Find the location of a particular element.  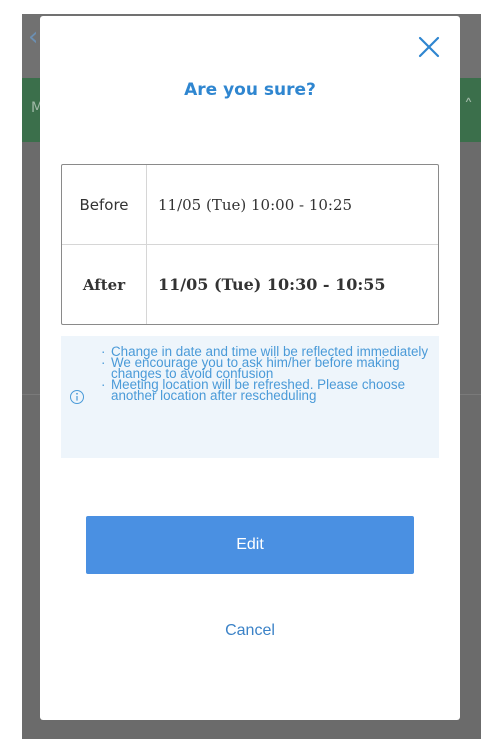

close-icon is located at coordinates (429, 47).